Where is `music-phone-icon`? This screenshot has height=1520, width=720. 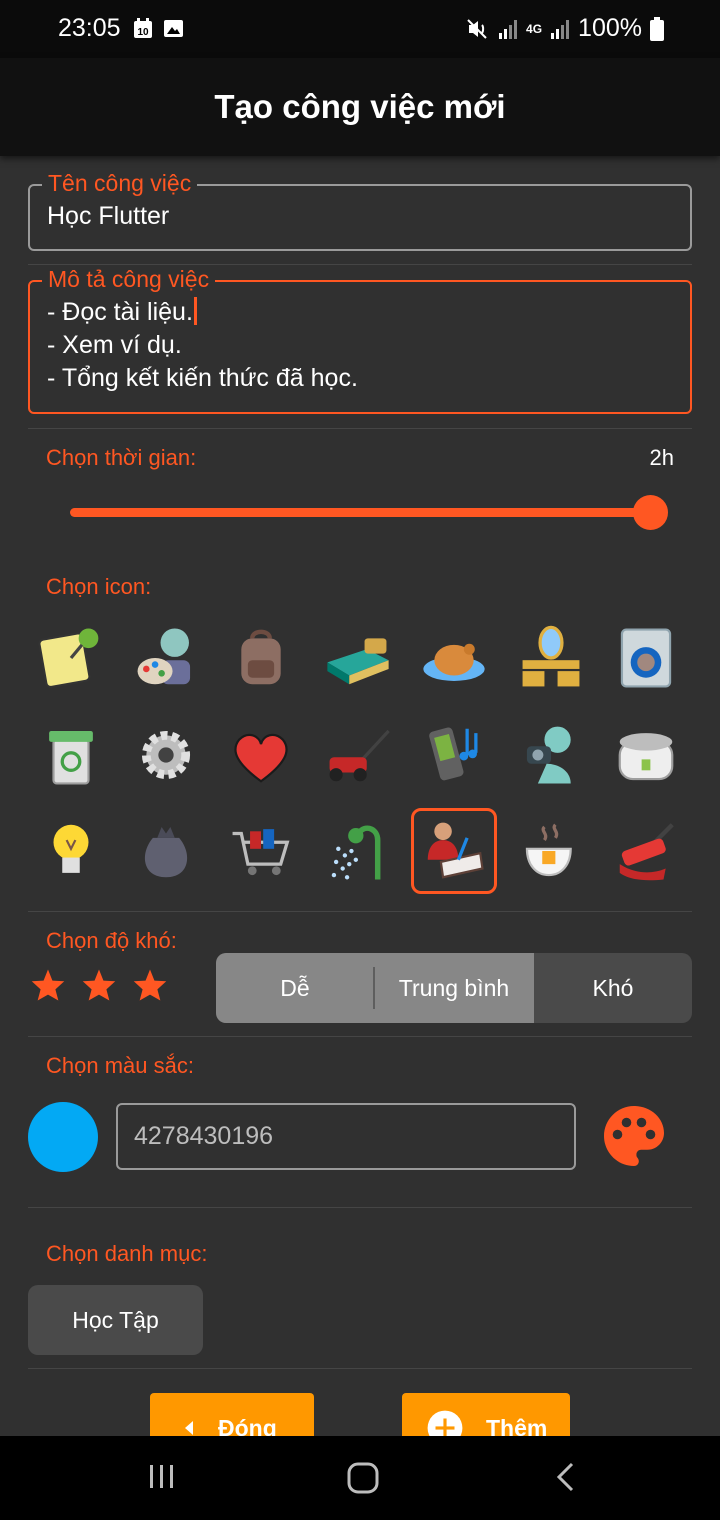
music-phone-icon is located at coordinates (453, 754).